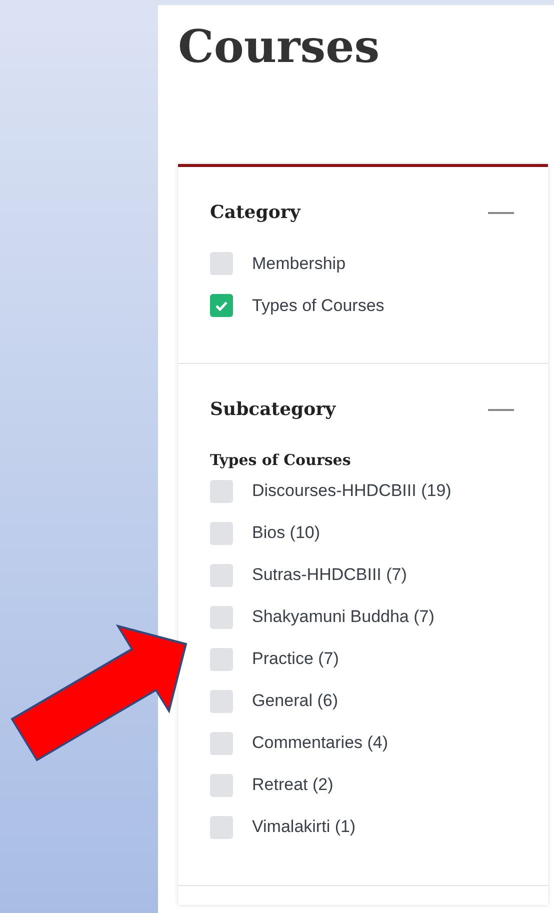 This screenshot has width=554, height=913. What do you see at coordinates (318, 305) in the screenshot?
I see `checkbox-label: Types of Courses` at bounding box center [318, 305].